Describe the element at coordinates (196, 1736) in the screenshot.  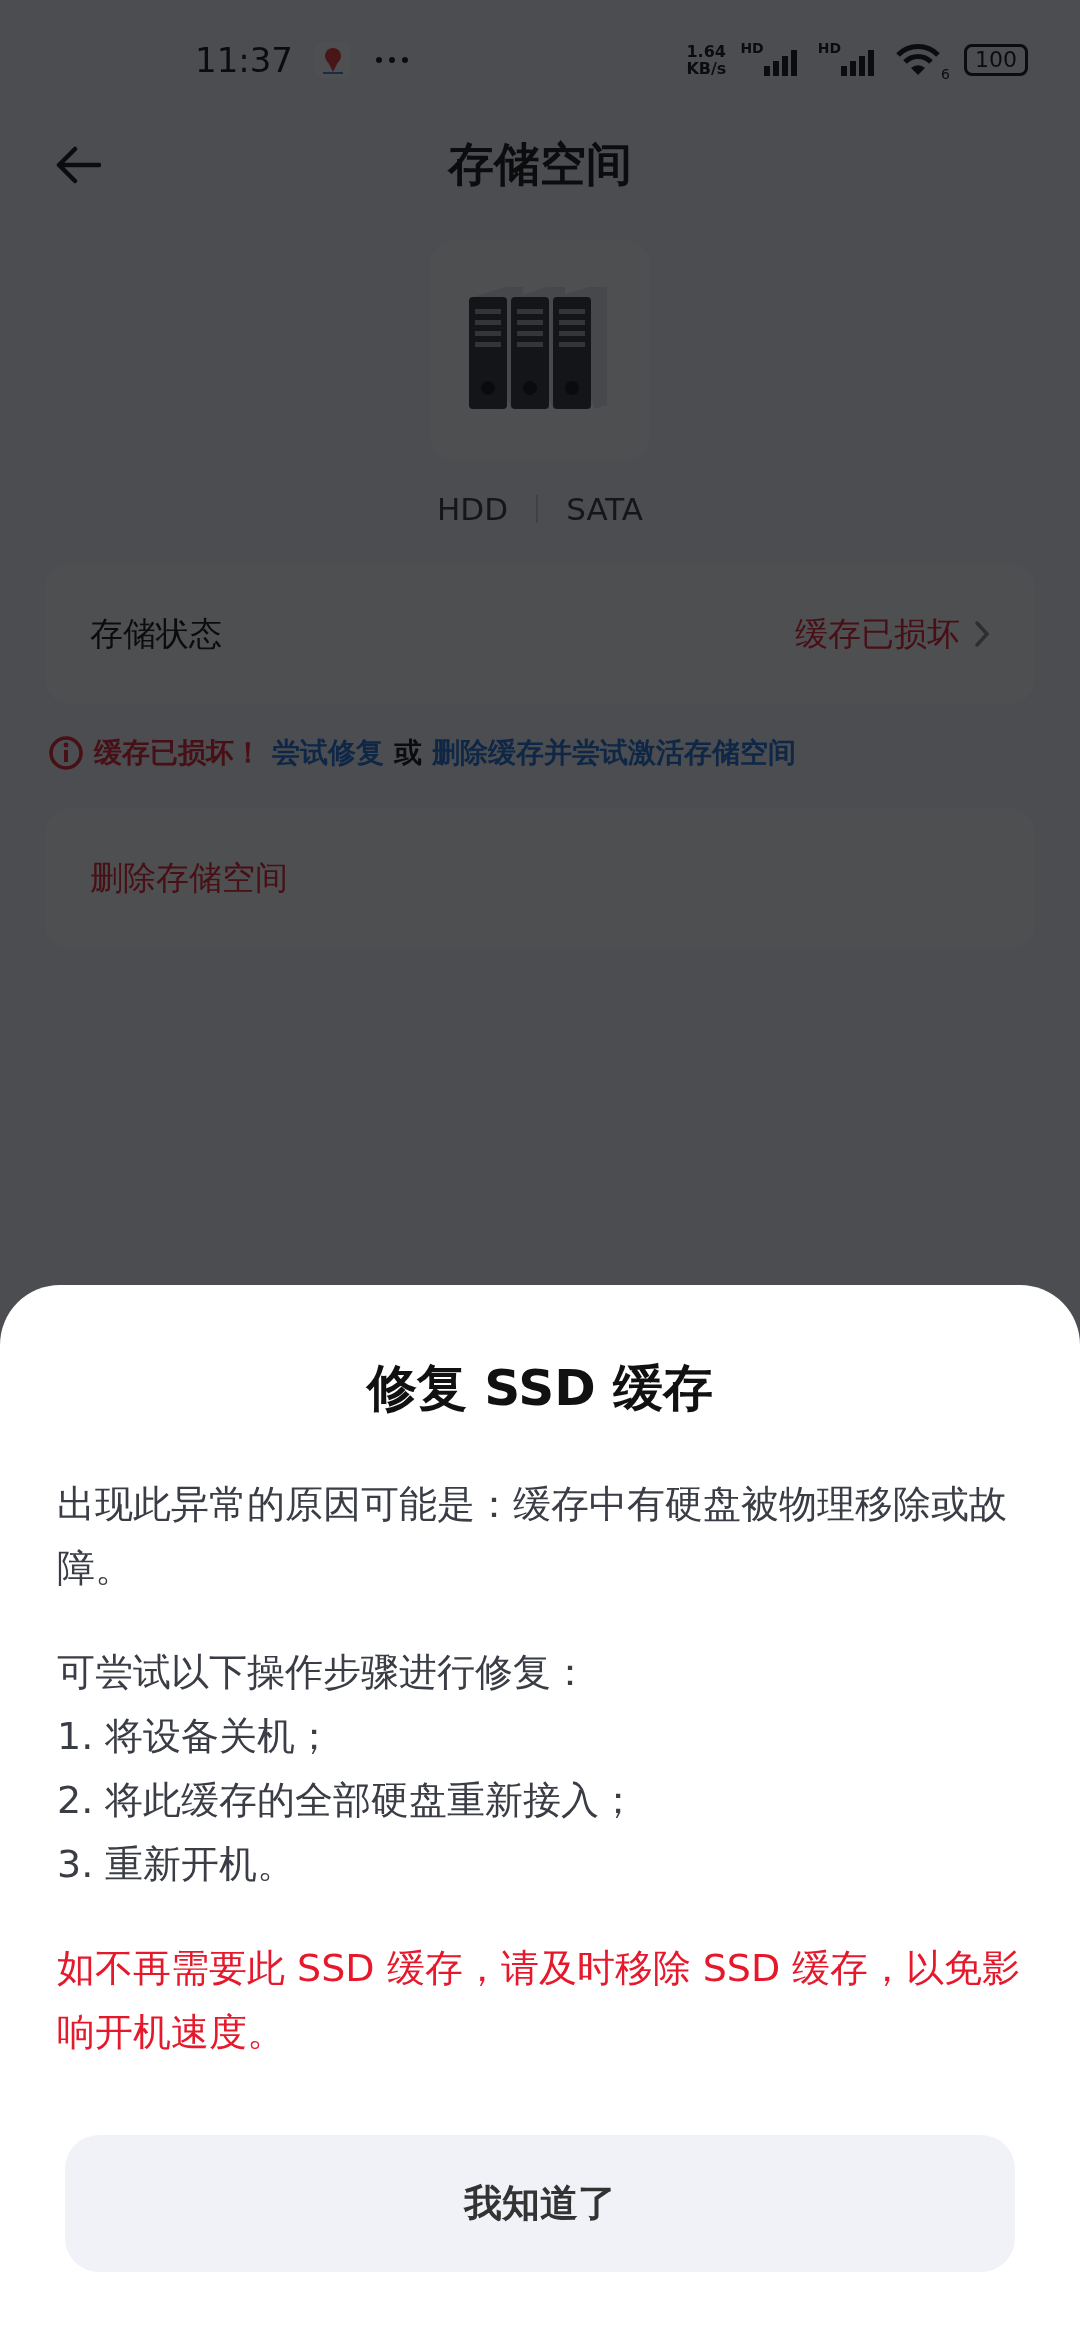
I see `body-text: 1. 将设备关机；` at that location.